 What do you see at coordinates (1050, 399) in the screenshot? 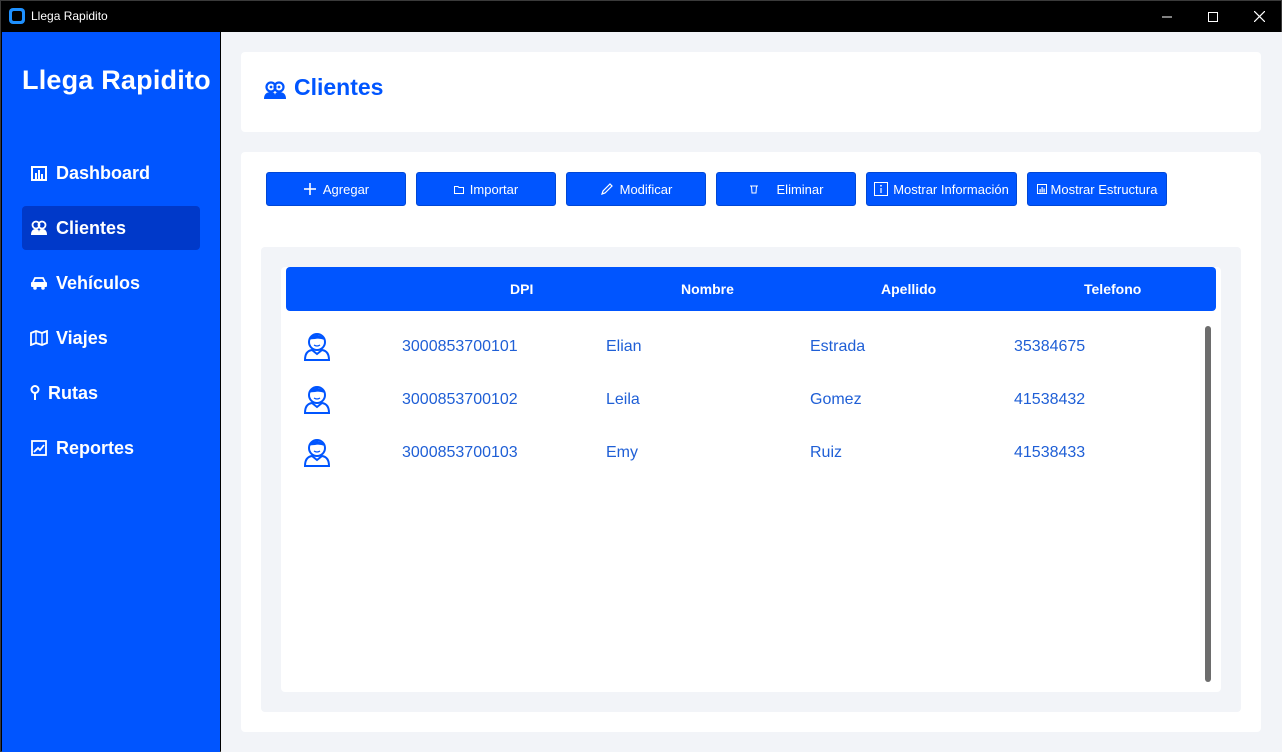
I see `cell-telefono: 41538432` at bounding box center [1050, 399].